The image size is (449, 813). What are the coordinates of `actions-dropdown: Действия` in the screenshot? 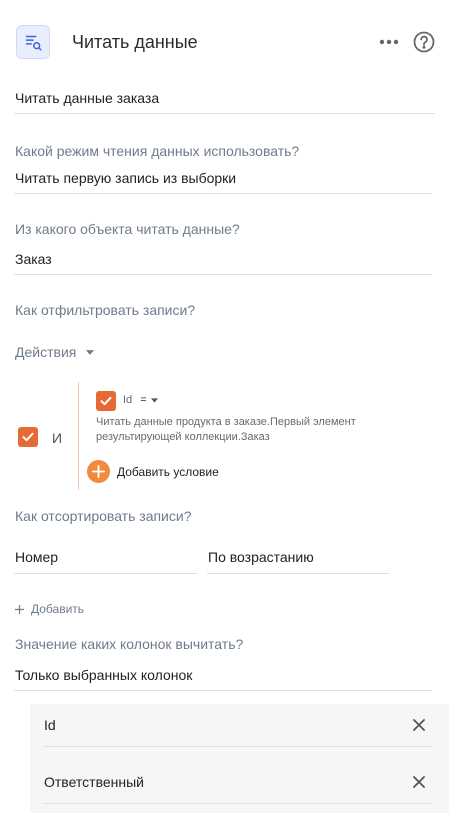 It's located at (55, 352).